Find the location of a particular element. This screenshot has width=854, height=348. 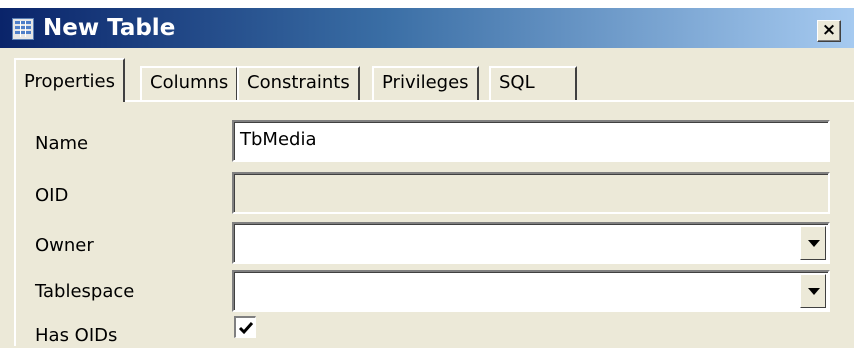

tablespace-dropdown-button is located at coordinates (813, 291).